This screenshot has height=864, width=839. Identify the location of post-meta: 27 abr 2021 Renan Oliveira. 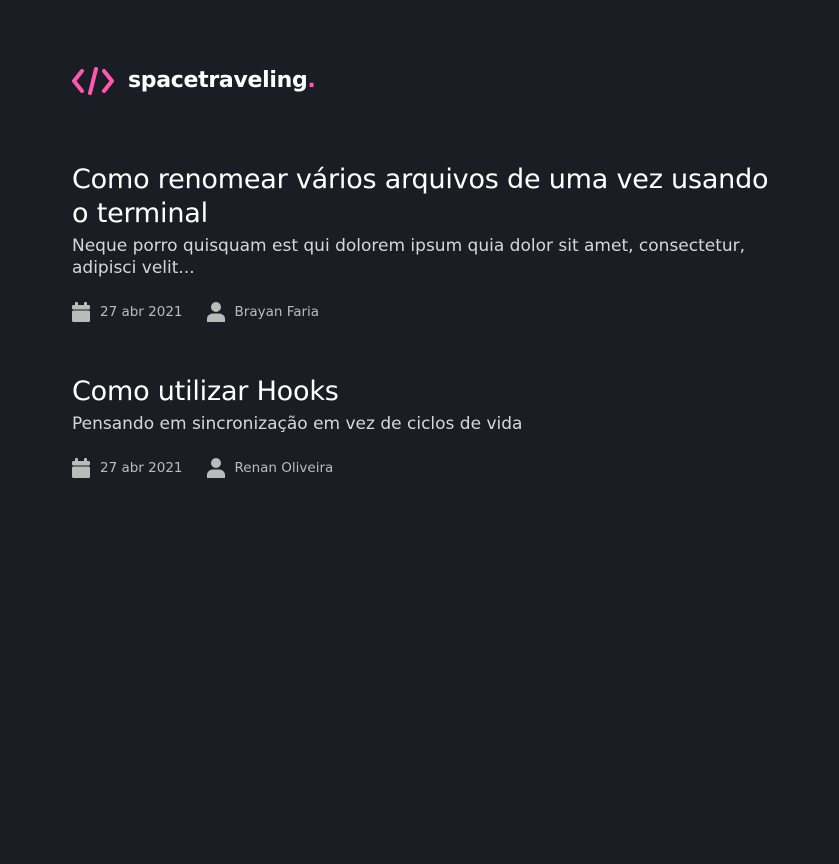
(432, 468).